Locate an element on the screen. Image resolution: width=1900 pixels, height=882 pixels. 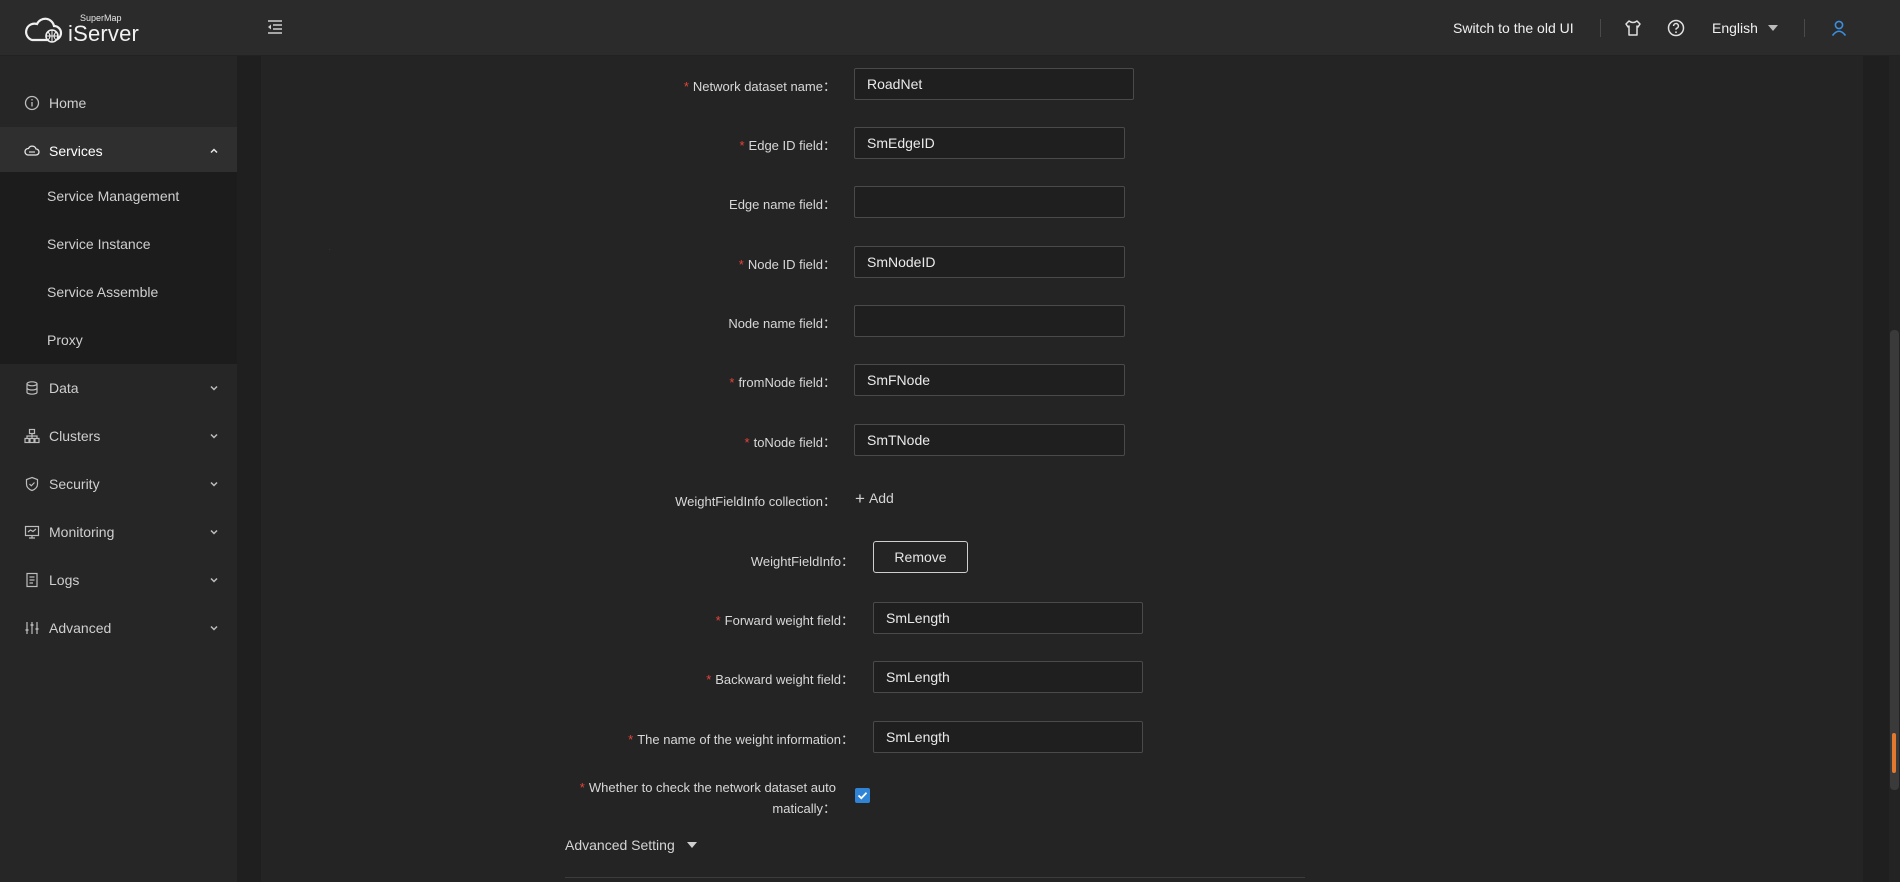
from-node-field-label: * fromNode field： is located at coordinates (782, 381).